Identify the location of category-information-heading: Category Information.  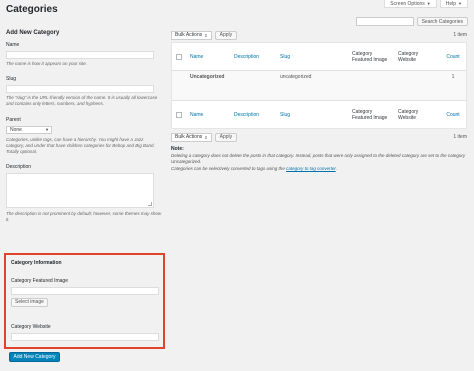
(36, 263).